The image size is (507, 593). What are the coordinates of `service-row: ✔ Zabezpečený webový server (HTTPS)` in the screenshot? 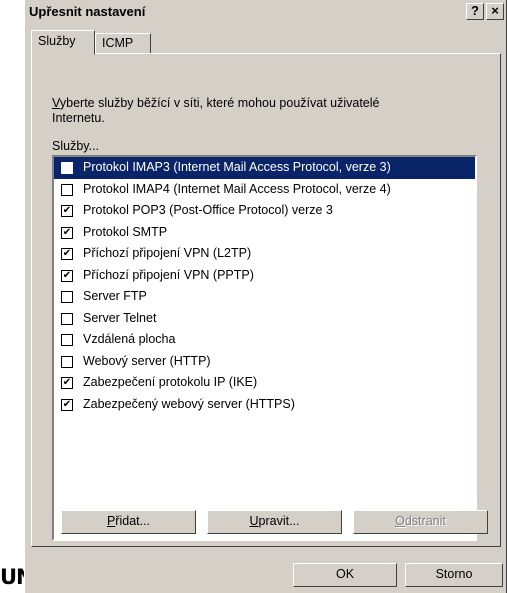 It's located at (264, 405).